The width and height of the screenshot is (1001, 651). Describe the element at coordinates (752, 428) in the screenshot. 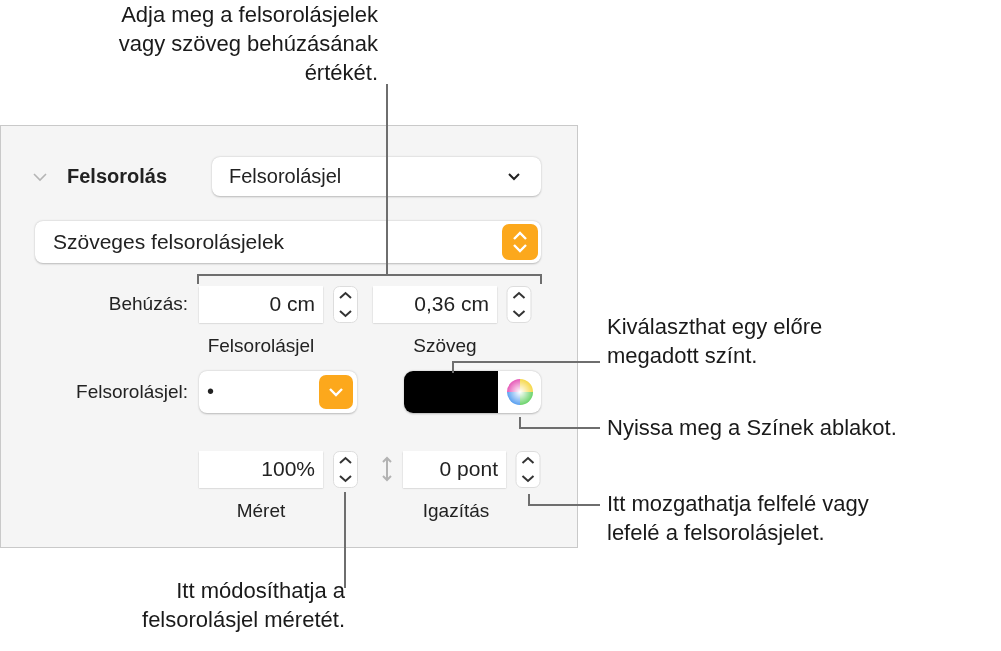

I see `callout-text: Nyissa meg a Színek ablakot.` at that location.